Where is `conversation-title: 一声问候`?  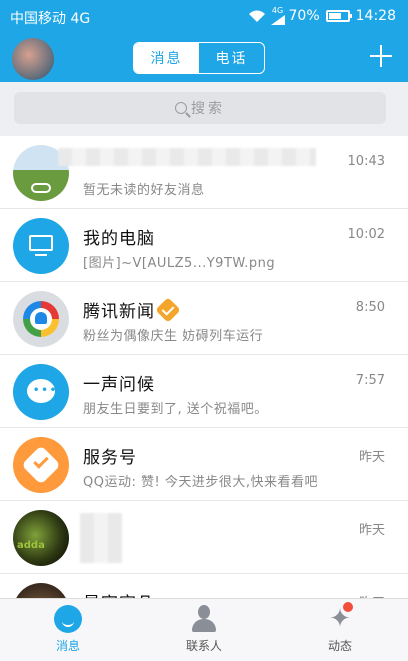 conversation-title: 一声问候 is located at coordinates (119, 385).